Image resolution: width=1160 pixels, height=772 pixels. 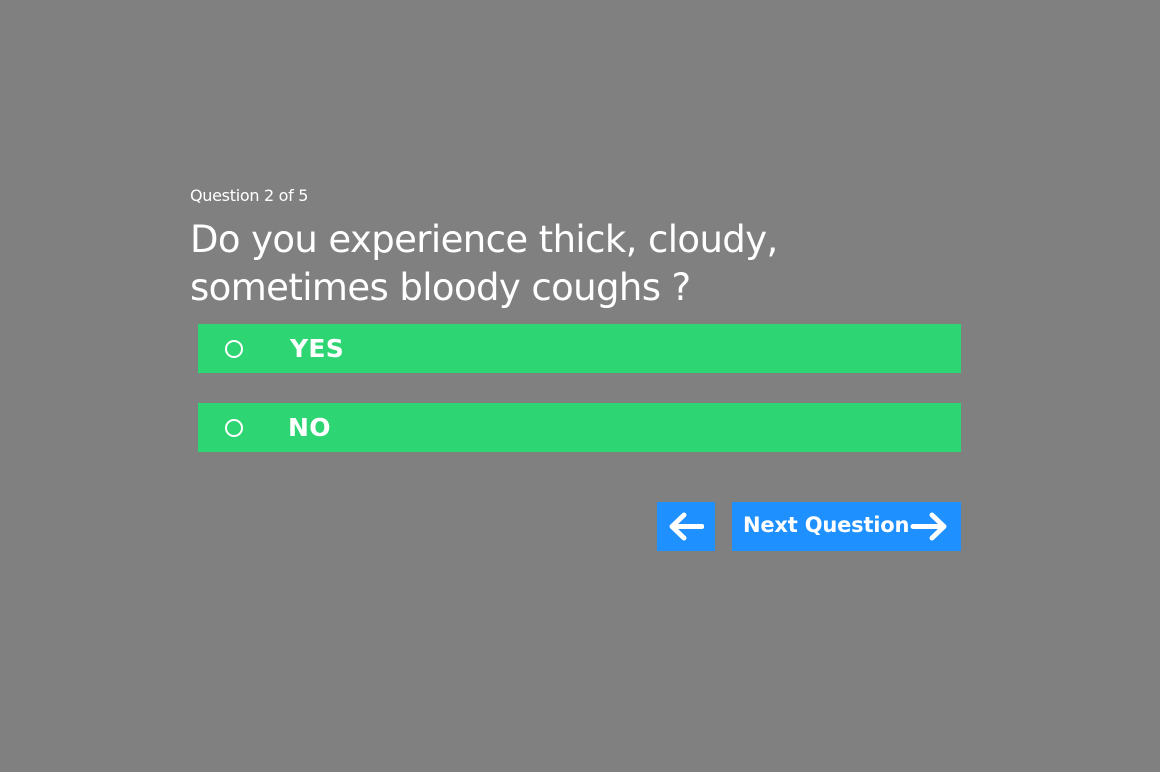 I want to click on question-progress: Question 2 of 5, so click(x=249, y=195).